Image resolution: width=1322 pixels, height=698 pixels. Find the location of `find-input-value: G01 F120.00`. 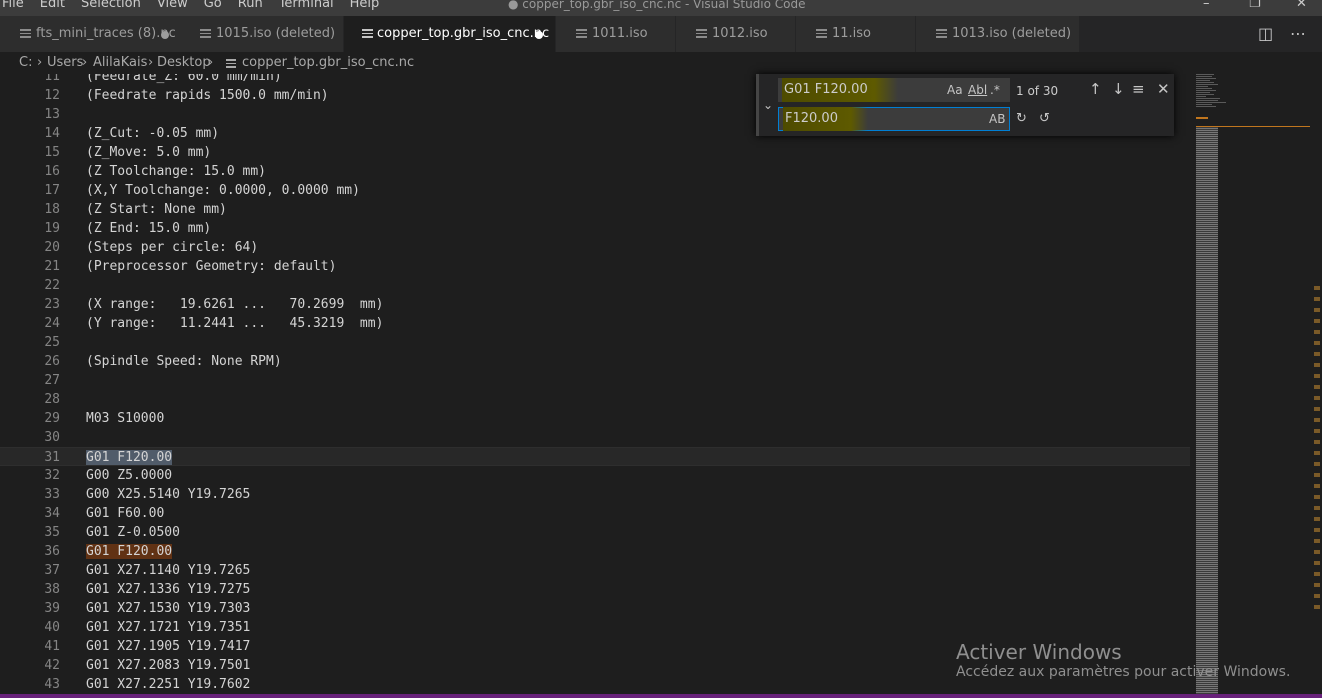

find-input-value: G01 F120.00 is located at coordinates (840, 90).